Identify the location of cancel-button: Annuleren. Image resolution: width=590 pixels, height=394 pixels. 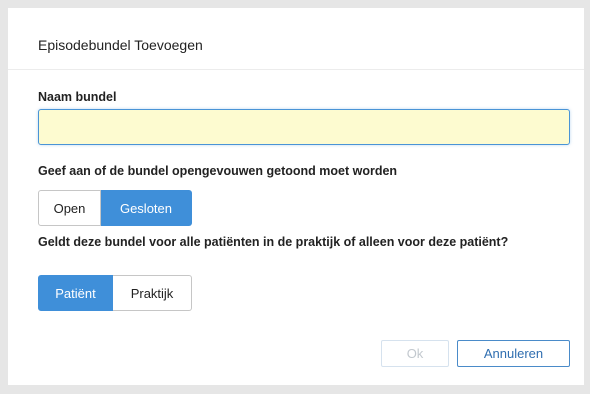
(513, 353).